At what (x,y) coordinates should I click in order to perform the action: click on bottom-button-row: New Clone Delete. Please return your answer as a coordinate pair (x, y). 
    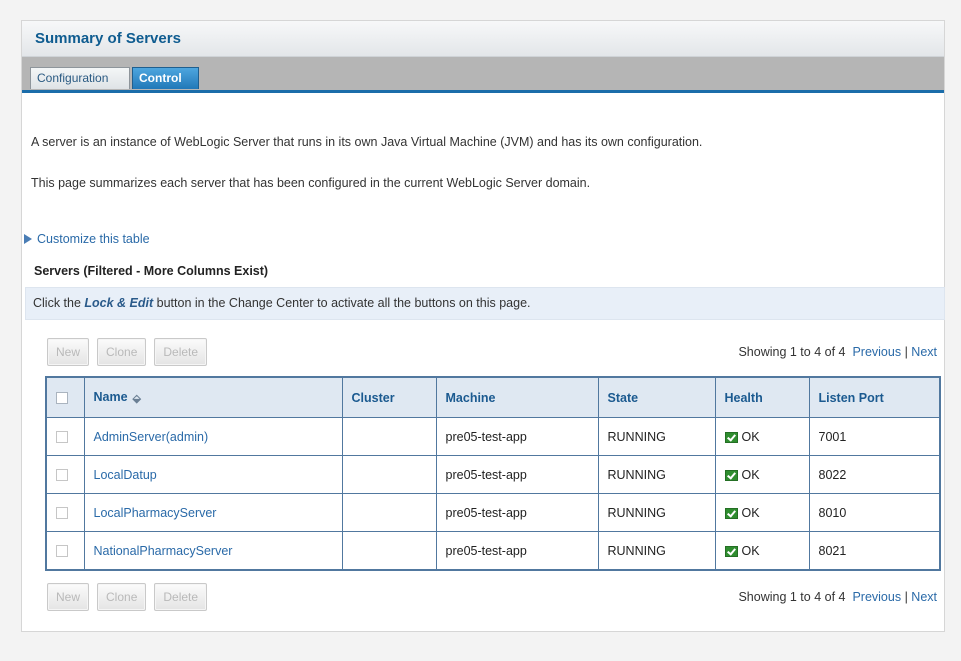
    Looking at the image, I should click on (127, 598).